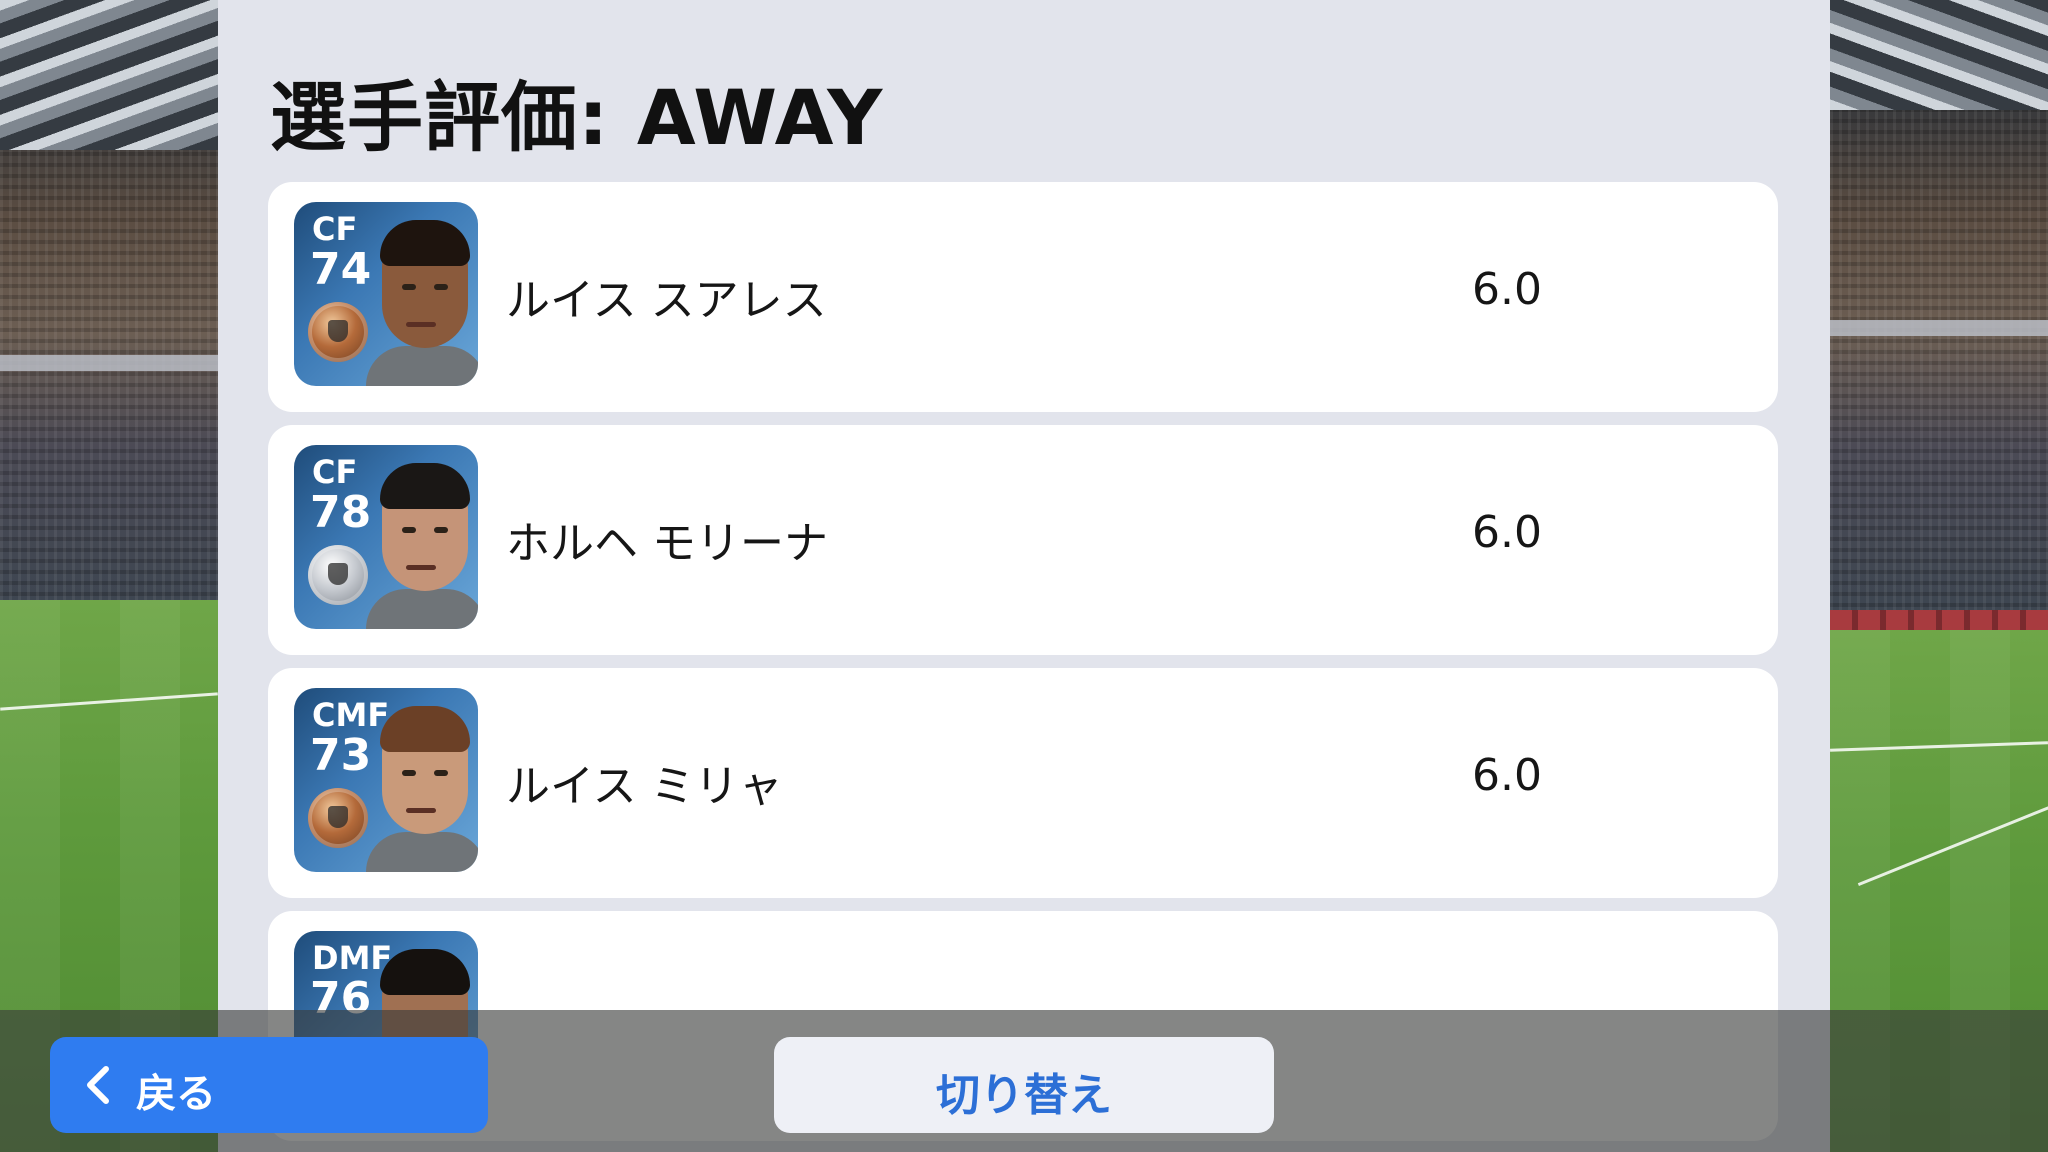 The width and height of the screenshot is (2048, 1152). Describe the element at coordinates (98, 1085) in the screenshot. I see `chevron-left-icon` at that location.